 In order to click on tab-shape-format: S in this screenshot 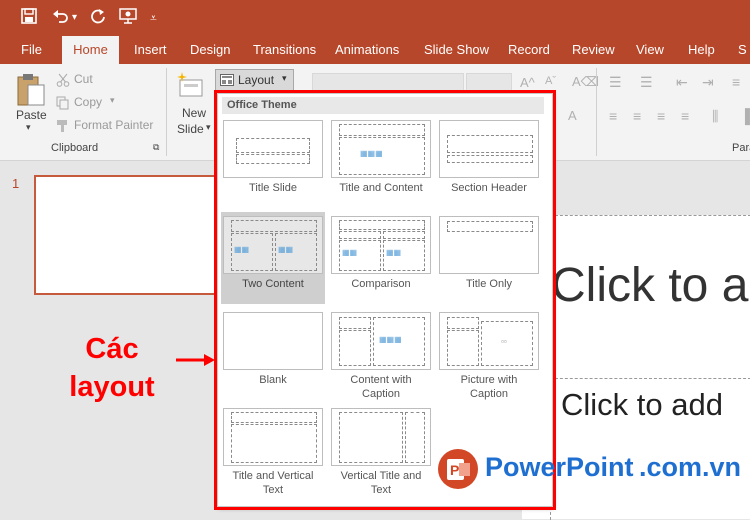, I will do `click(742, 50)`.